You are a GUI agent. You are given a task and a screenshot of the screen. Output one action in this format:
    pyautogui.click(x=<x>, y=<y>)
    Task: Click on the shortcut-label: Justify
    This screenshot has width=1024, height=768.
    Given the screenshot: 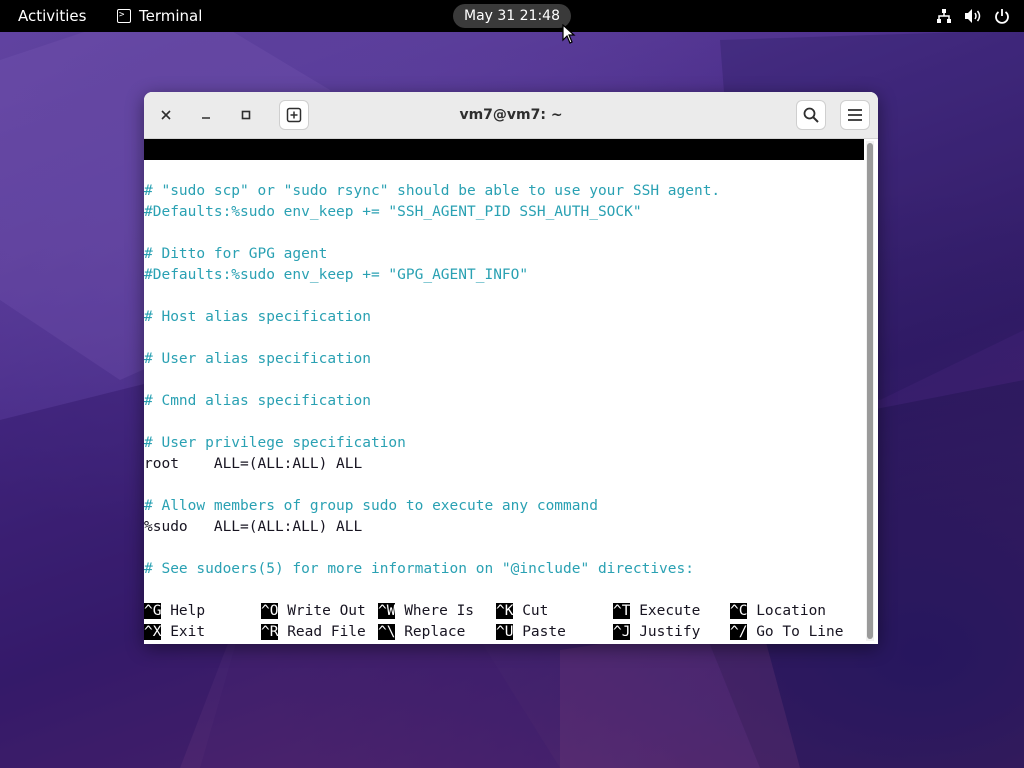 What is the action you would take?
    pyautogui.click(x=665, y=632)
    